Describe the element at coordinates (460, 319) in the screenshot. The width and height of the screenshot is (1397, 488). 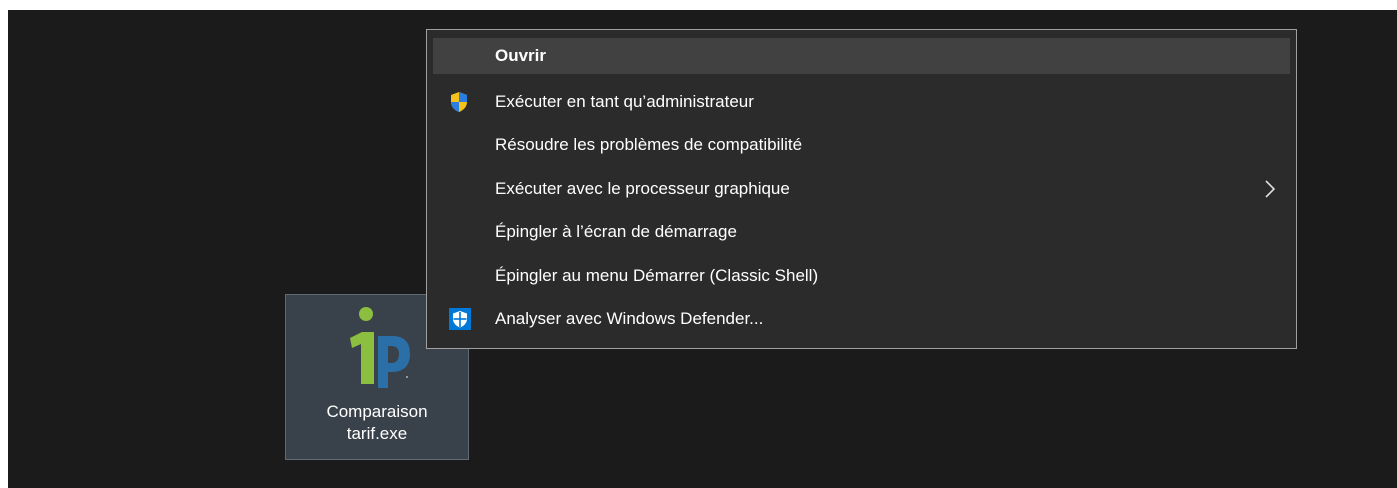
I see `windows-defender-icon` at that location.